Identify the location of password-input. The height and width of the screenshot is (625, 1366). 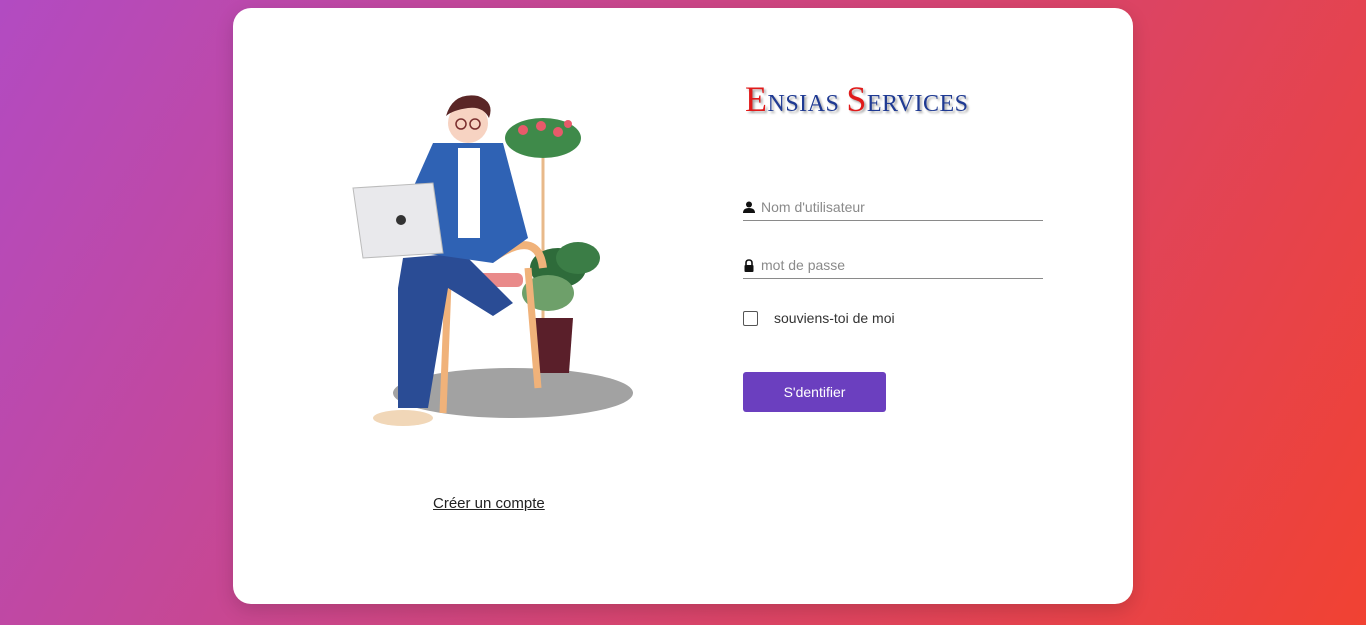
(895, 265).